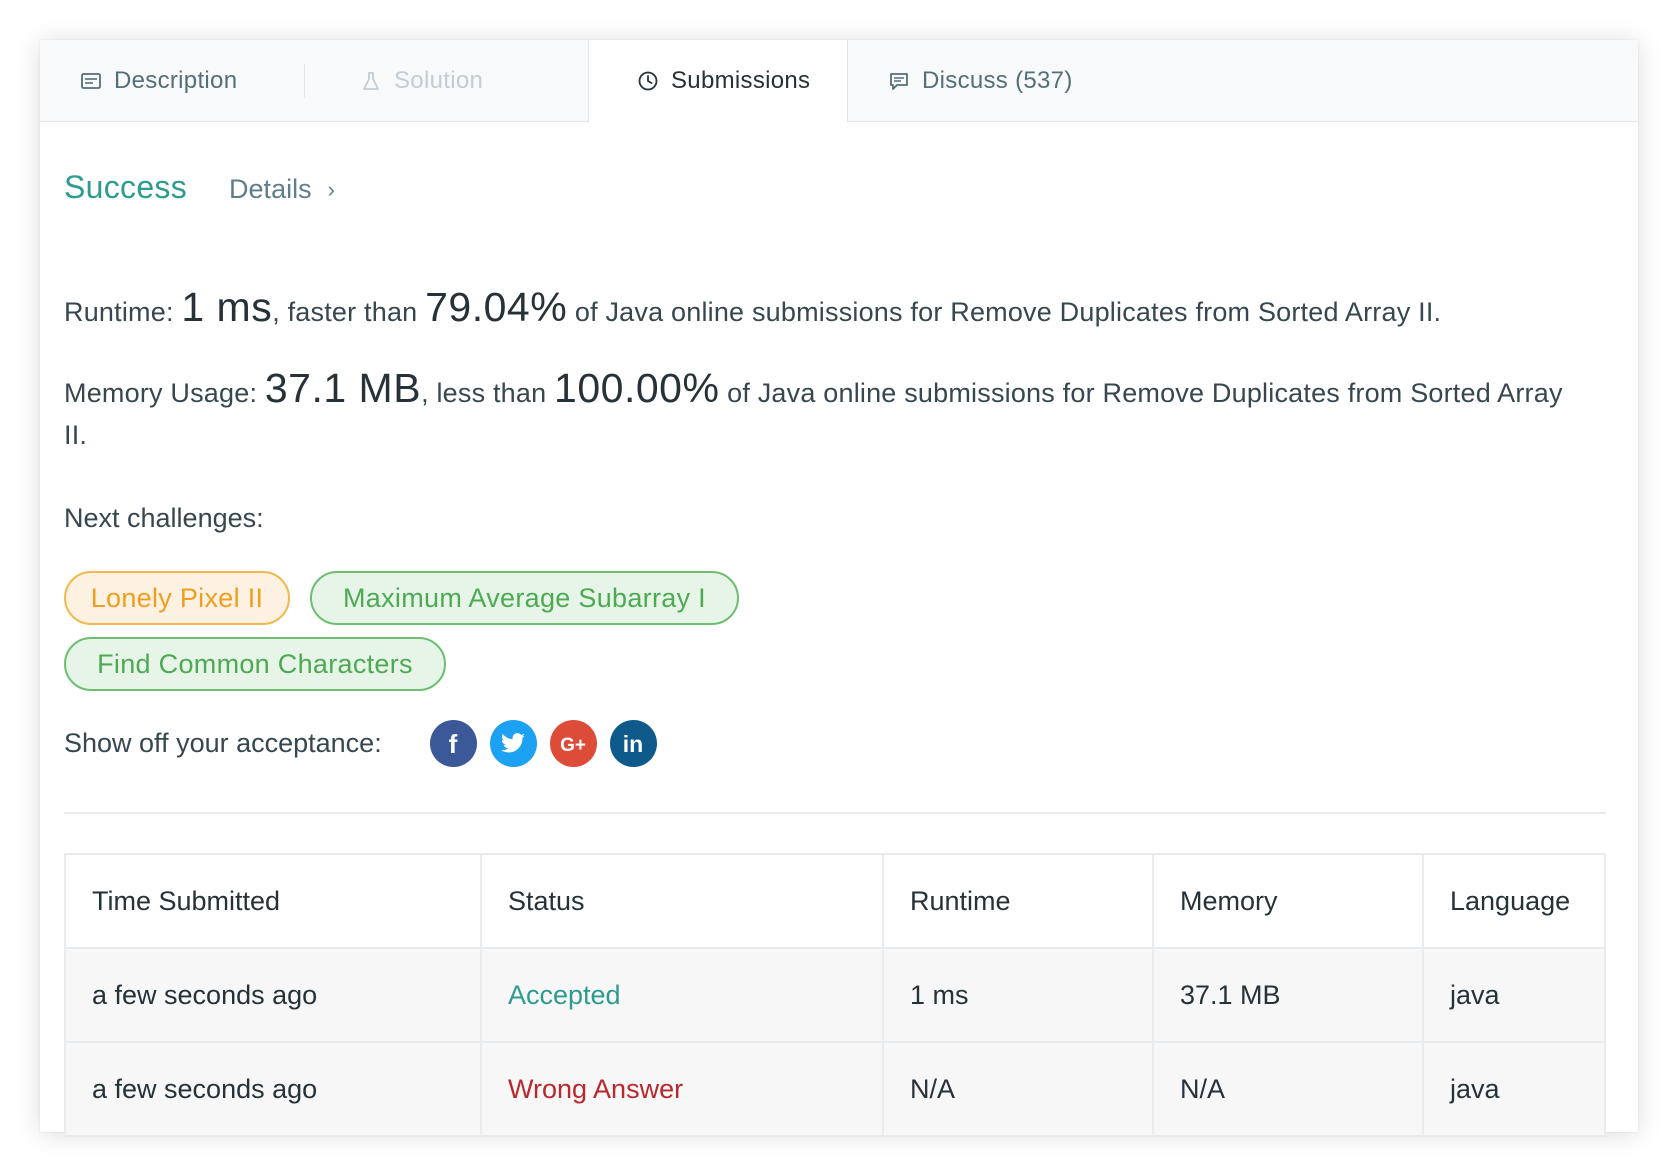 The image size is (1678, 1172). I want to click on challenge-chip: Maximum Average Subarray I, so click(524, 598).